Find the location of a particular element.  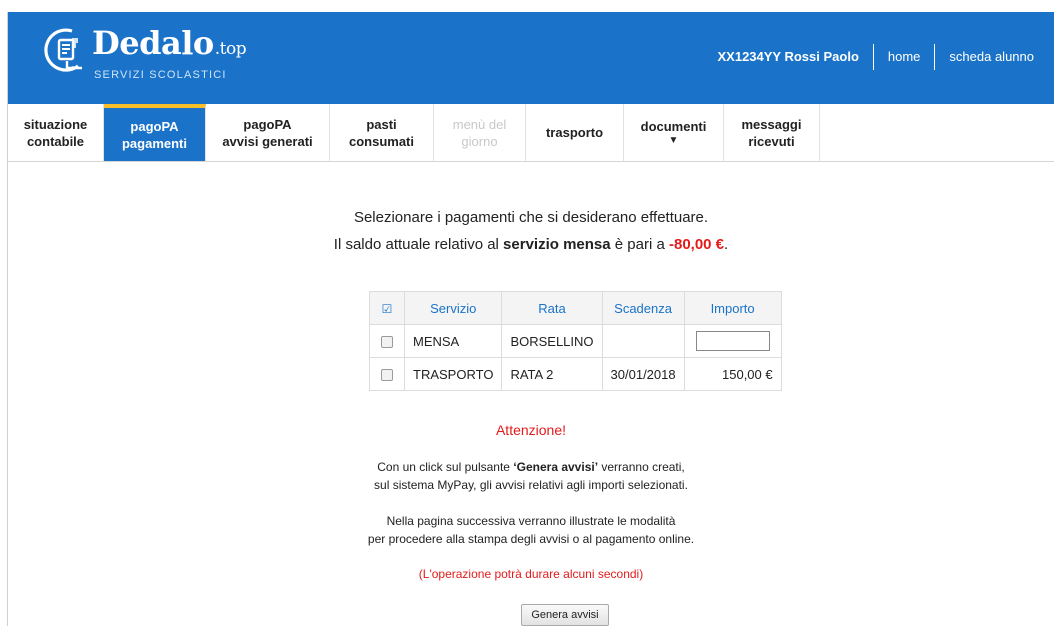

cell-importo: 150,00 € is located at coordinates (732, 374).